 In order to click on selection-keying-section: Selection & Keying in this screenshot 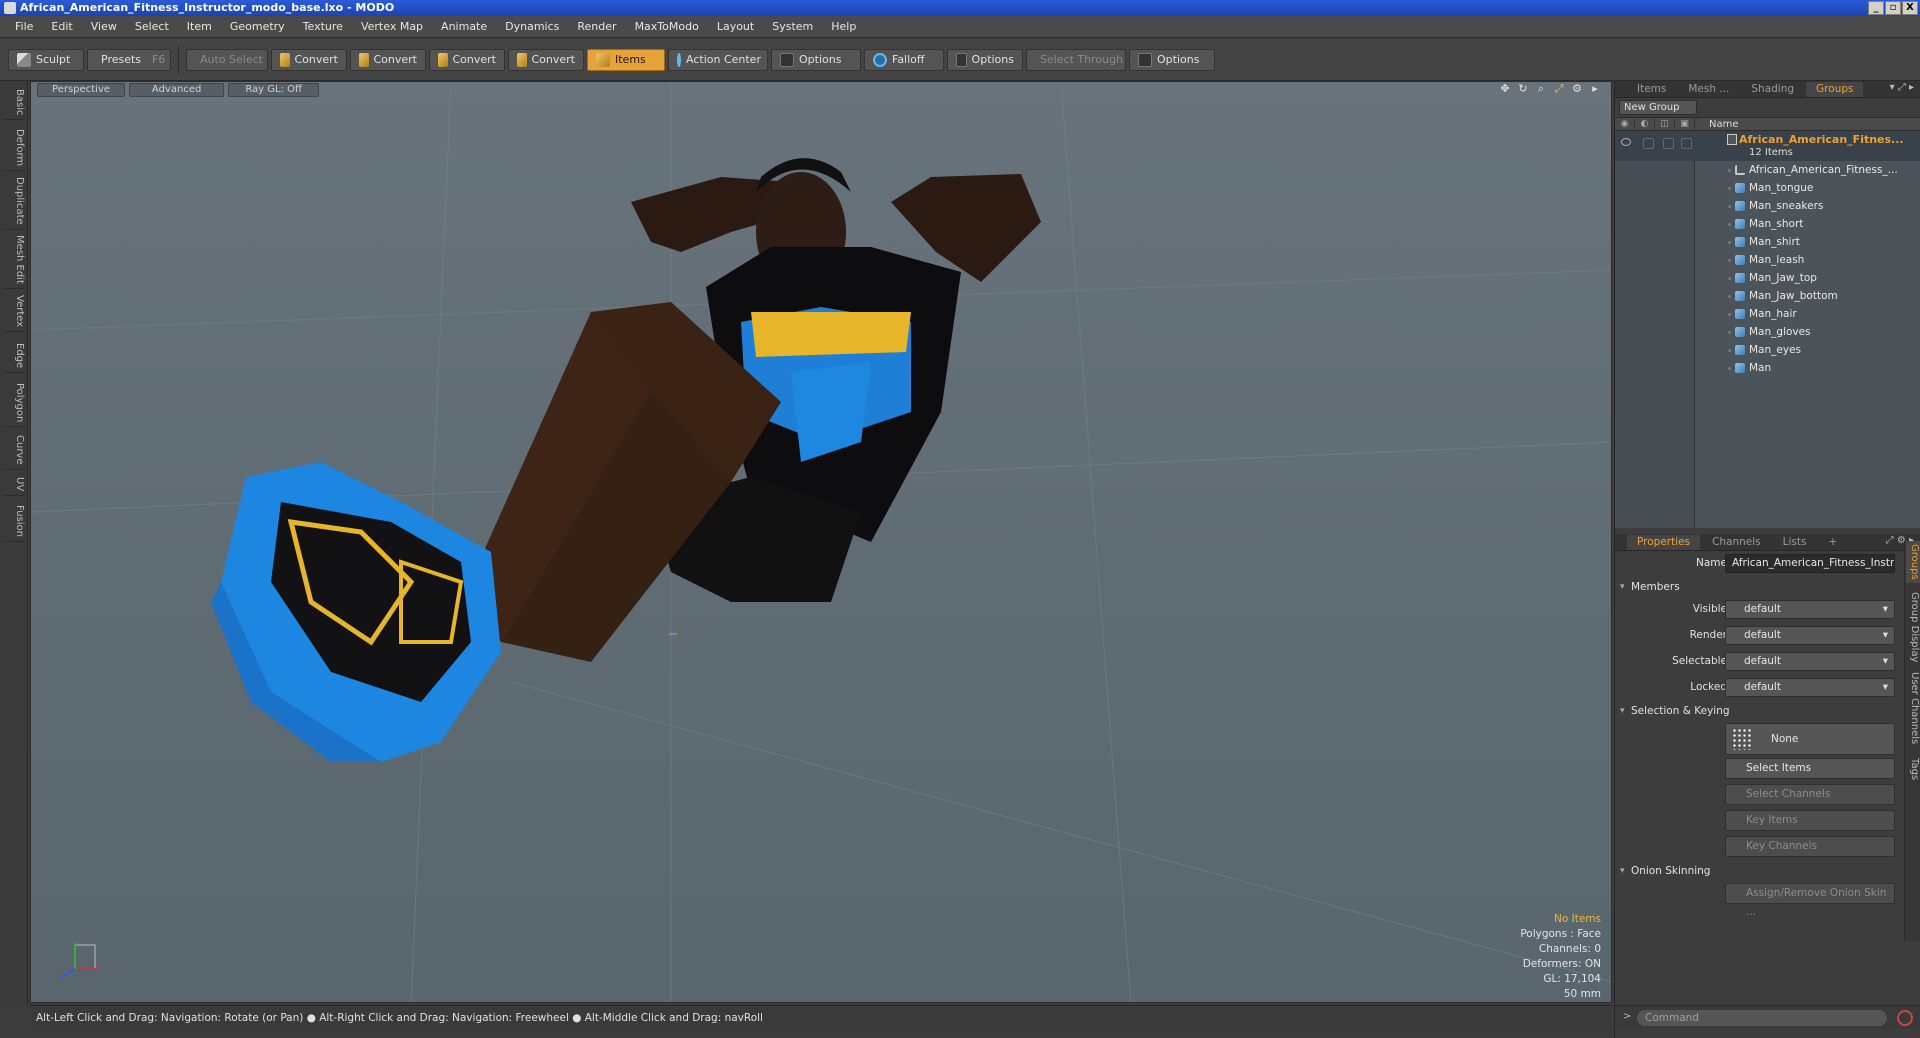, I will do `click(1767, 711)`.